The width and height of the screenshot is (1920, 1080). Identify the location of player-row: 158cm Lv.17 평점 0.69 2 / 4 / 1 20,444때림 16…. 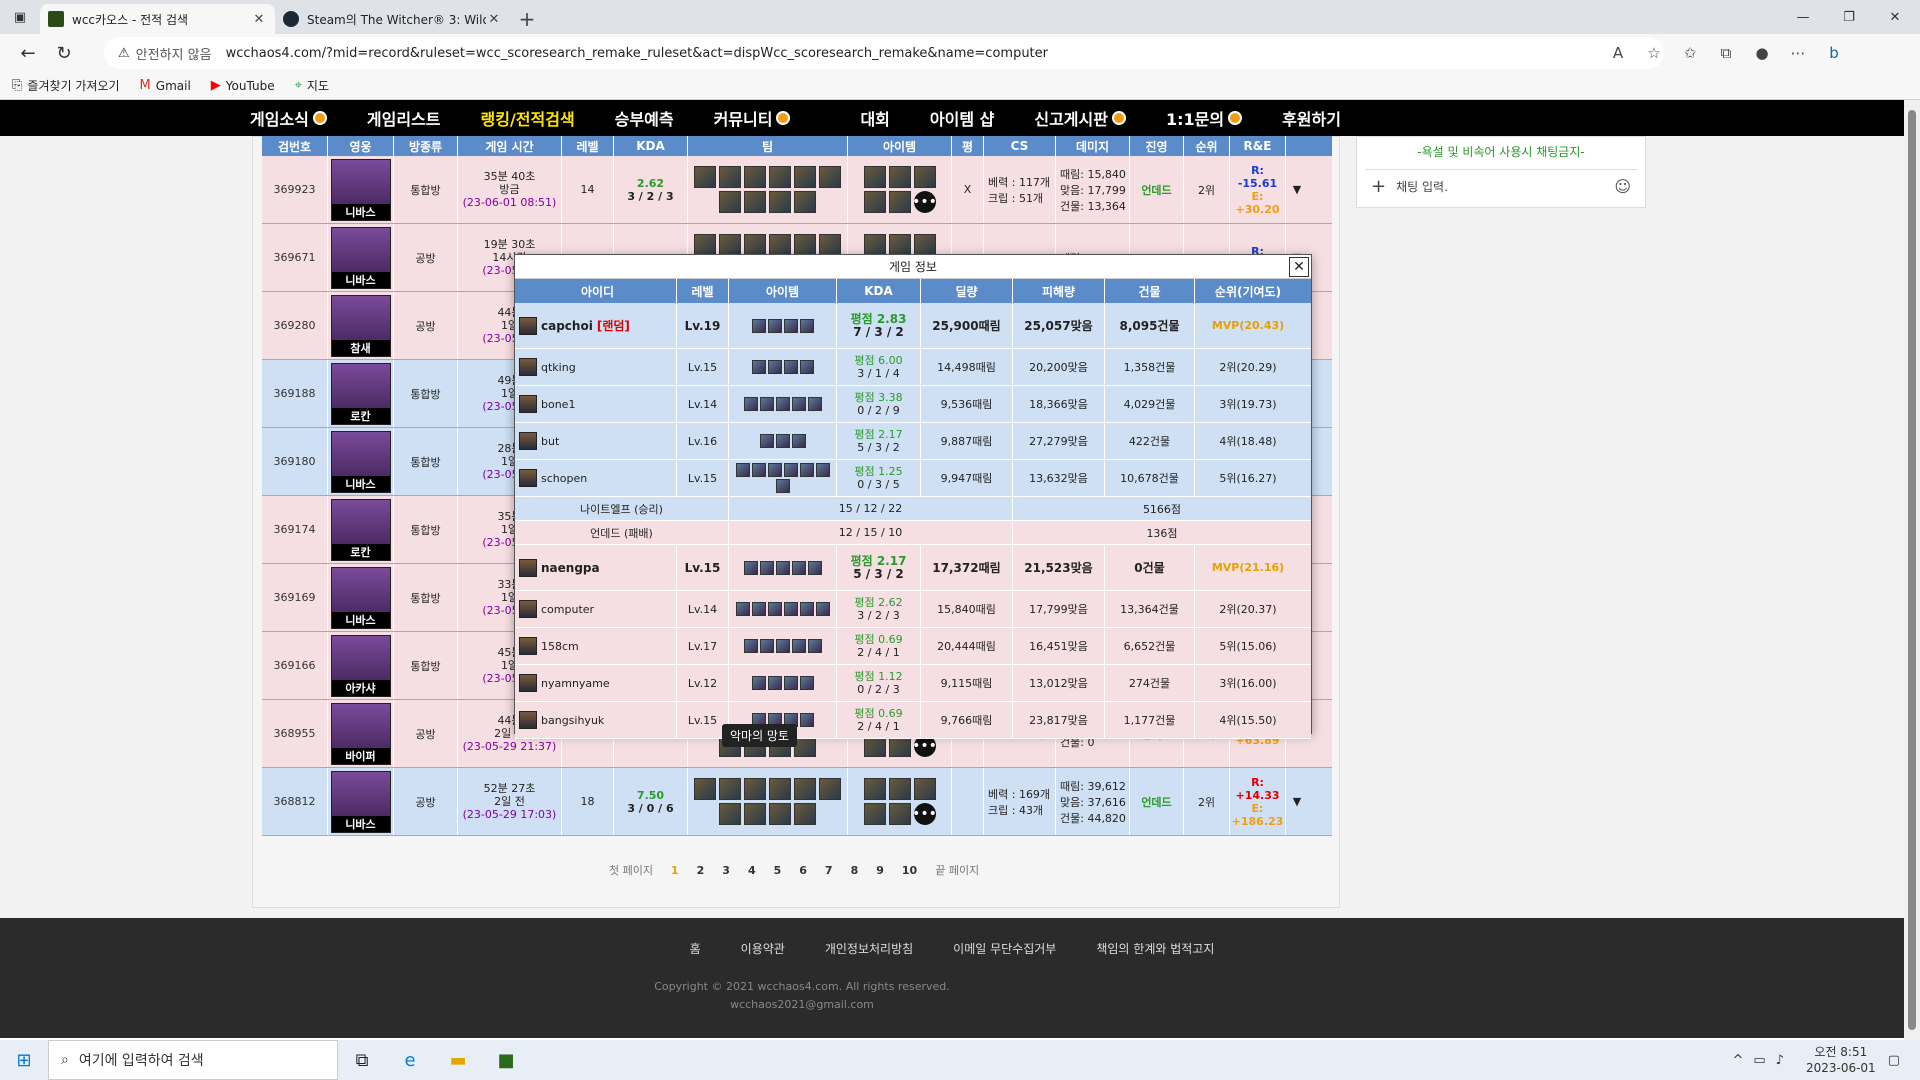
(913, 646).